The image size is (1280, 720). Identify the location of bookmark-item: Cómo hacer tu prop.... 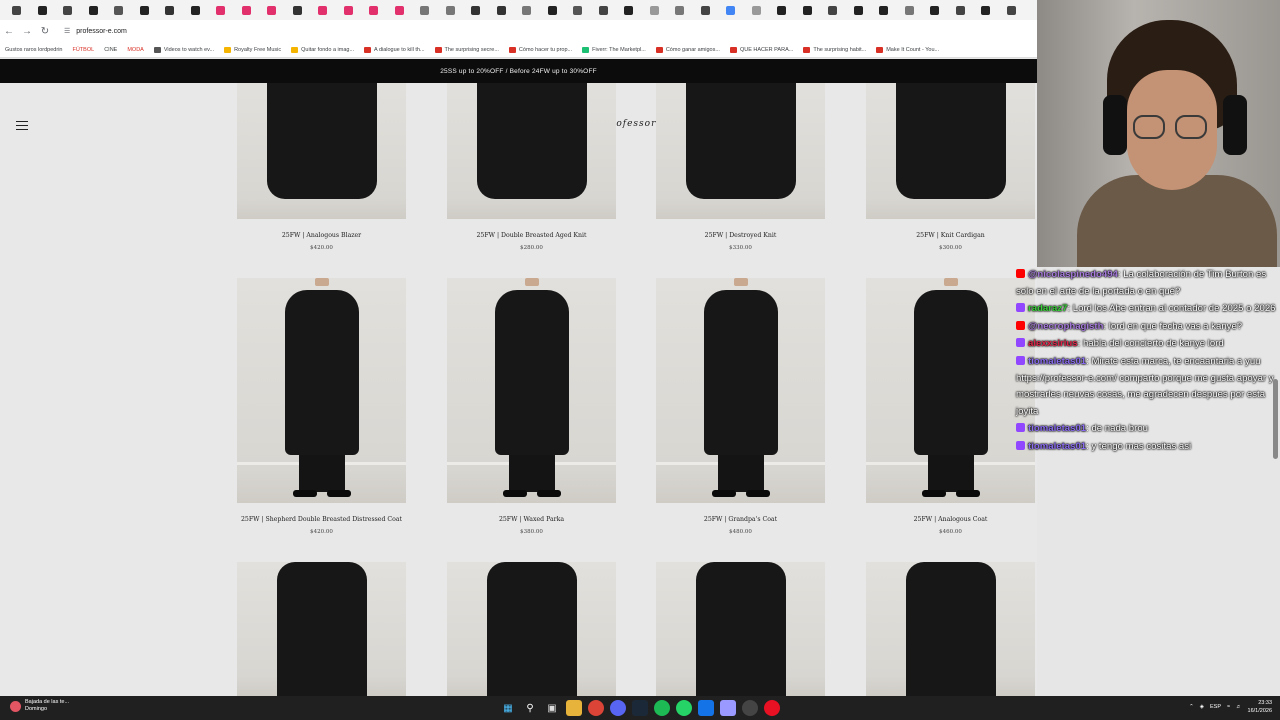
(540, 49).